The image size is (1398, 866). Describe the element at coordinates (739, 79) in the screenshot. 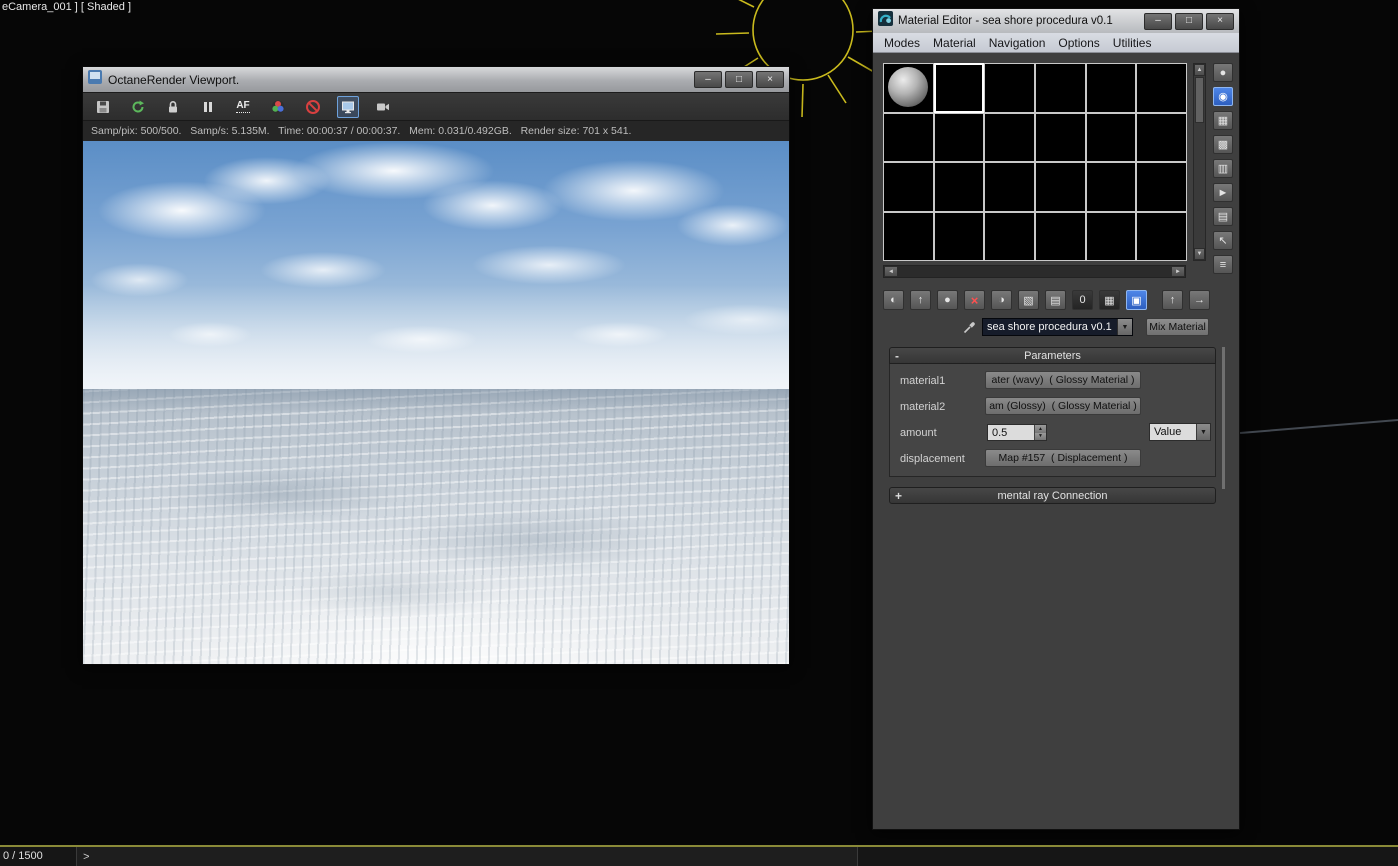

I see `octane-maximize-button: □` at that location.